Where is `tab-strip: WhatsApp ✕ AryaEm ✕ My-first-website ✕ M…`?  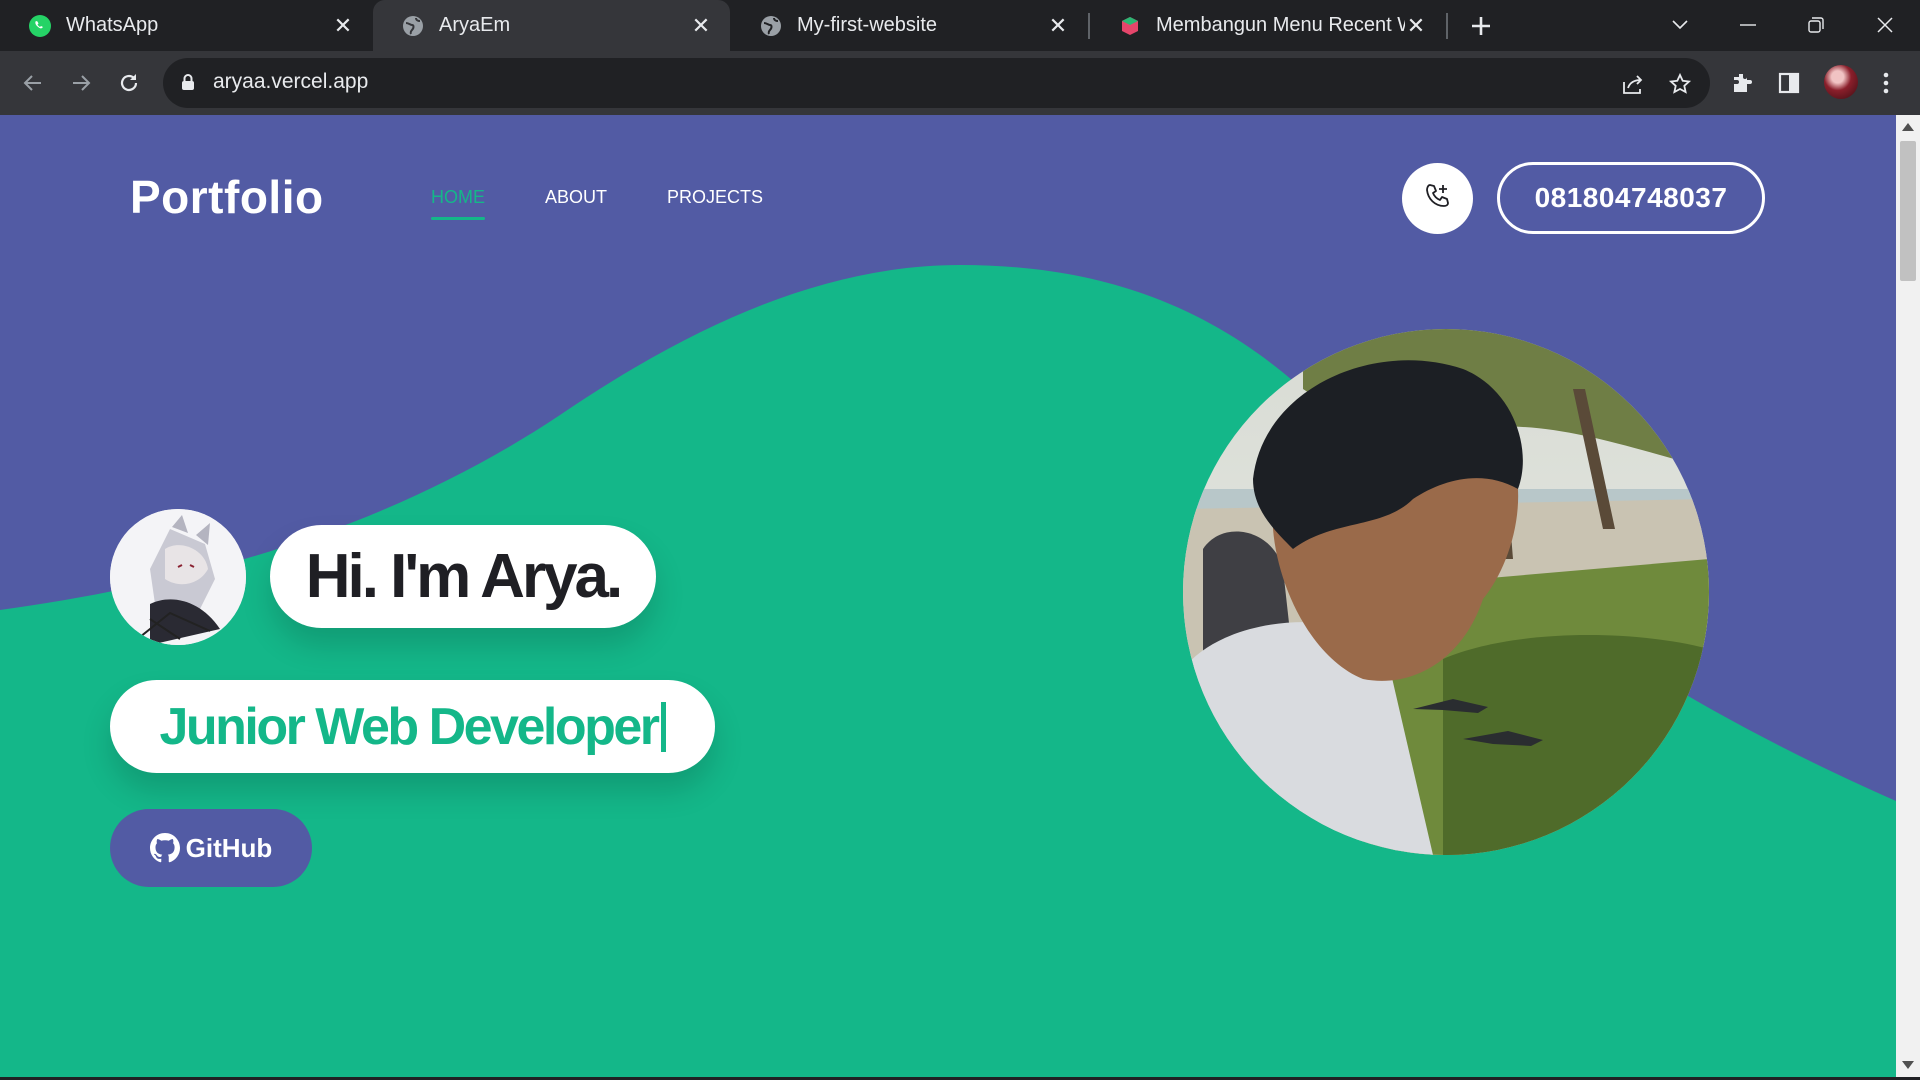
tab-strip: WhatsApp ✕ AryaEm ✕ My-first-website ✕ M… is located at coordinates (960, 25).